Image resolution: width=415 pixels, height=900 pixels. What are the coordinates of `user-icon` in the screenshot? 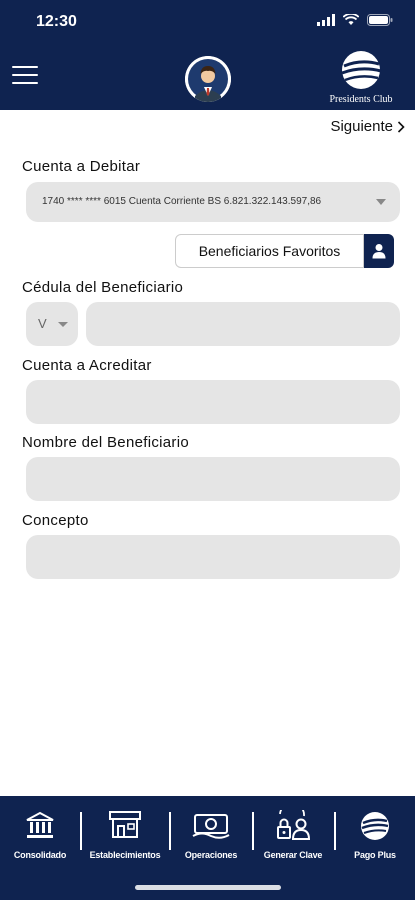 It's located at (379, 251).